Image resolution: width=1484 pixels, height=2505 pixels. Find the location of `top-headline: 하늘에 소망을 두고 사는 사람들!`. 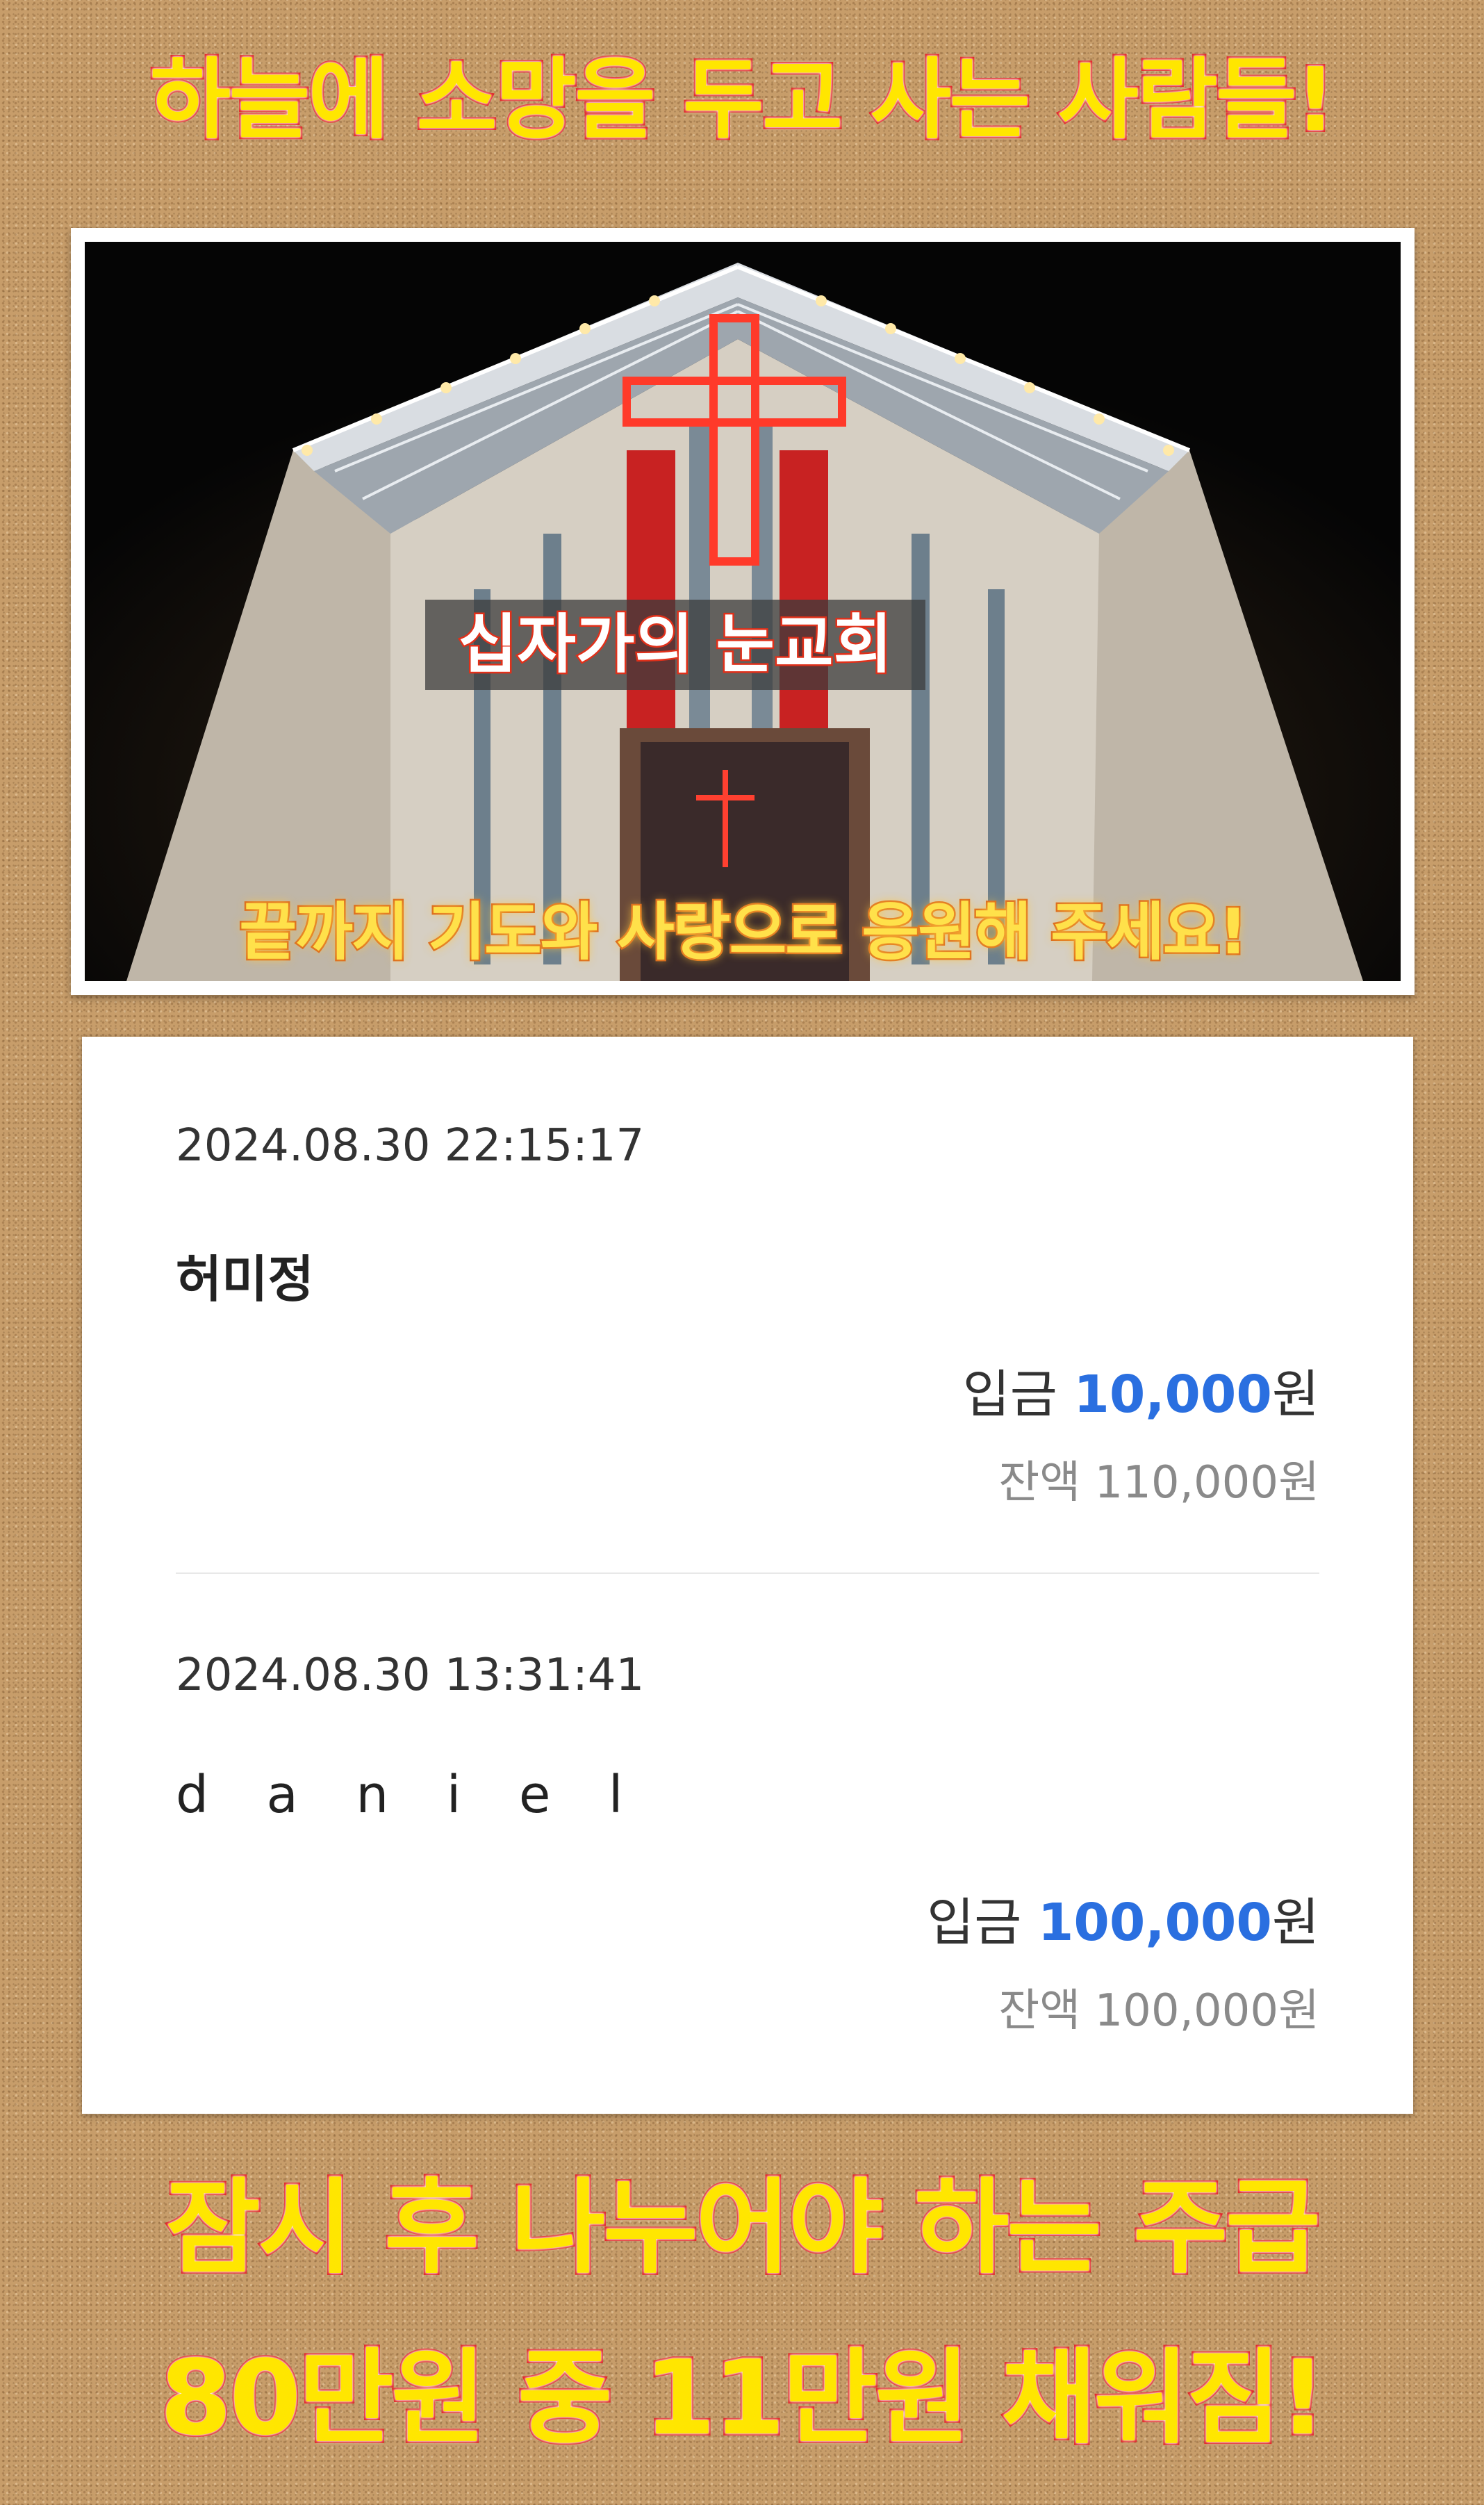

top-headline: 하늘에 소망을 두고 사는 사람들! is located at coordinates (742, 100).